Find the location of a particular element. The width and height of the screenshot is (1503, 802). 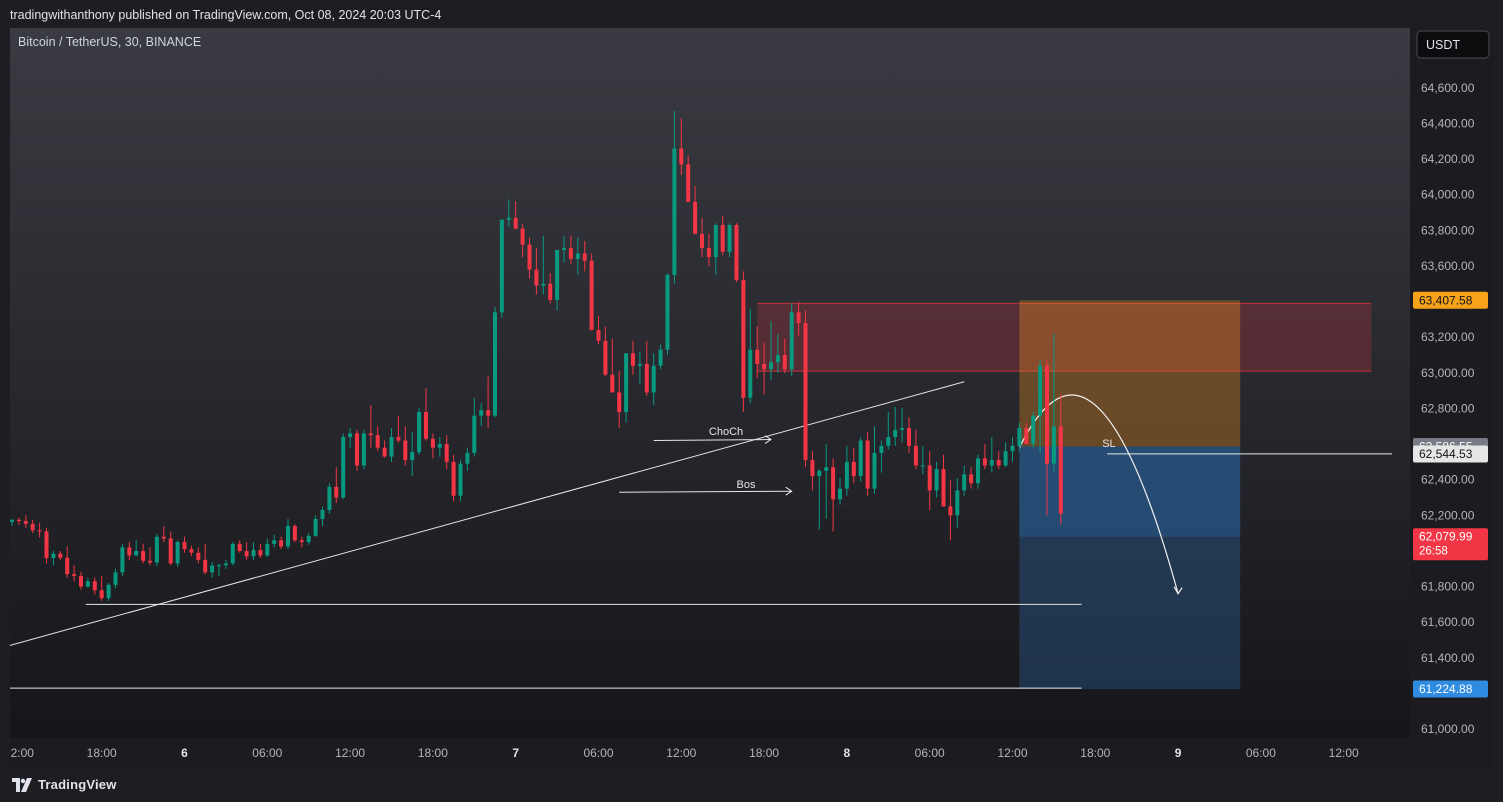

time-tick-7: 06:00 is located at coordinates (598, 753).